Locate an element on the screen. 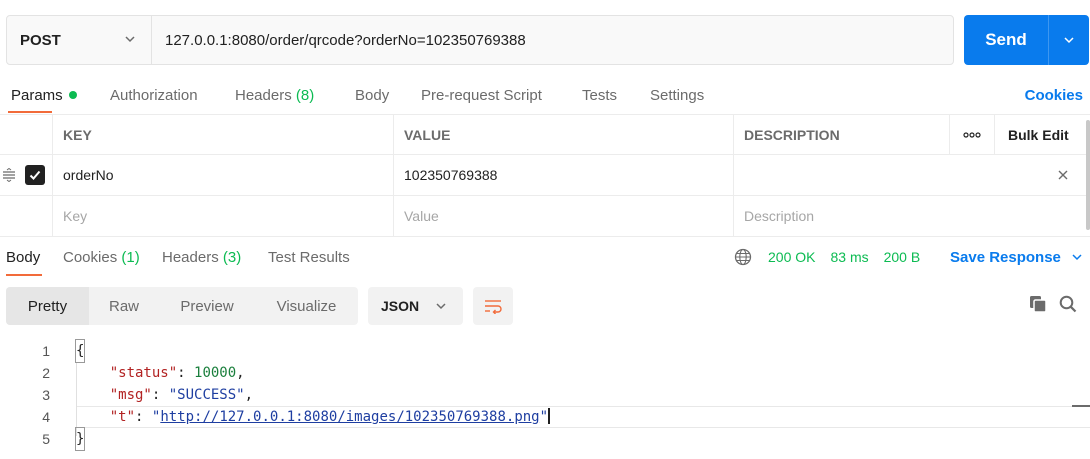 The height and width of the screenshot is (459, 1090). view-preview-button: Preview is located at coordinates (207, 306).